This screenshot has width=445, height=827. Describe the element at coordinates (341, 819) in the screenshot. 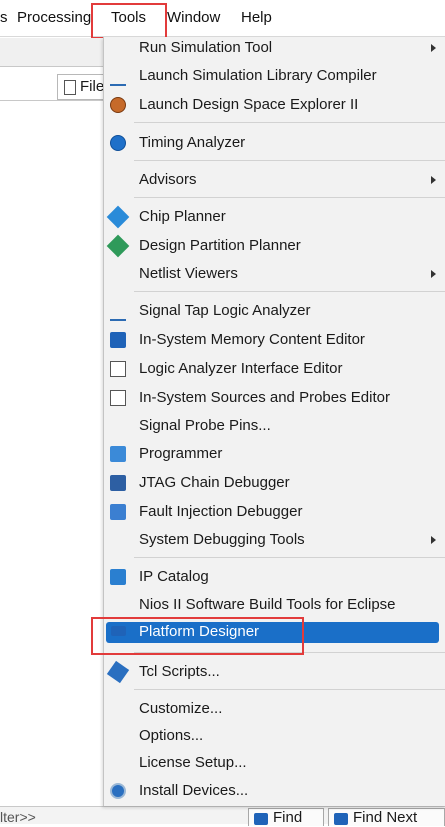

I see `find-next-icon` at that location.